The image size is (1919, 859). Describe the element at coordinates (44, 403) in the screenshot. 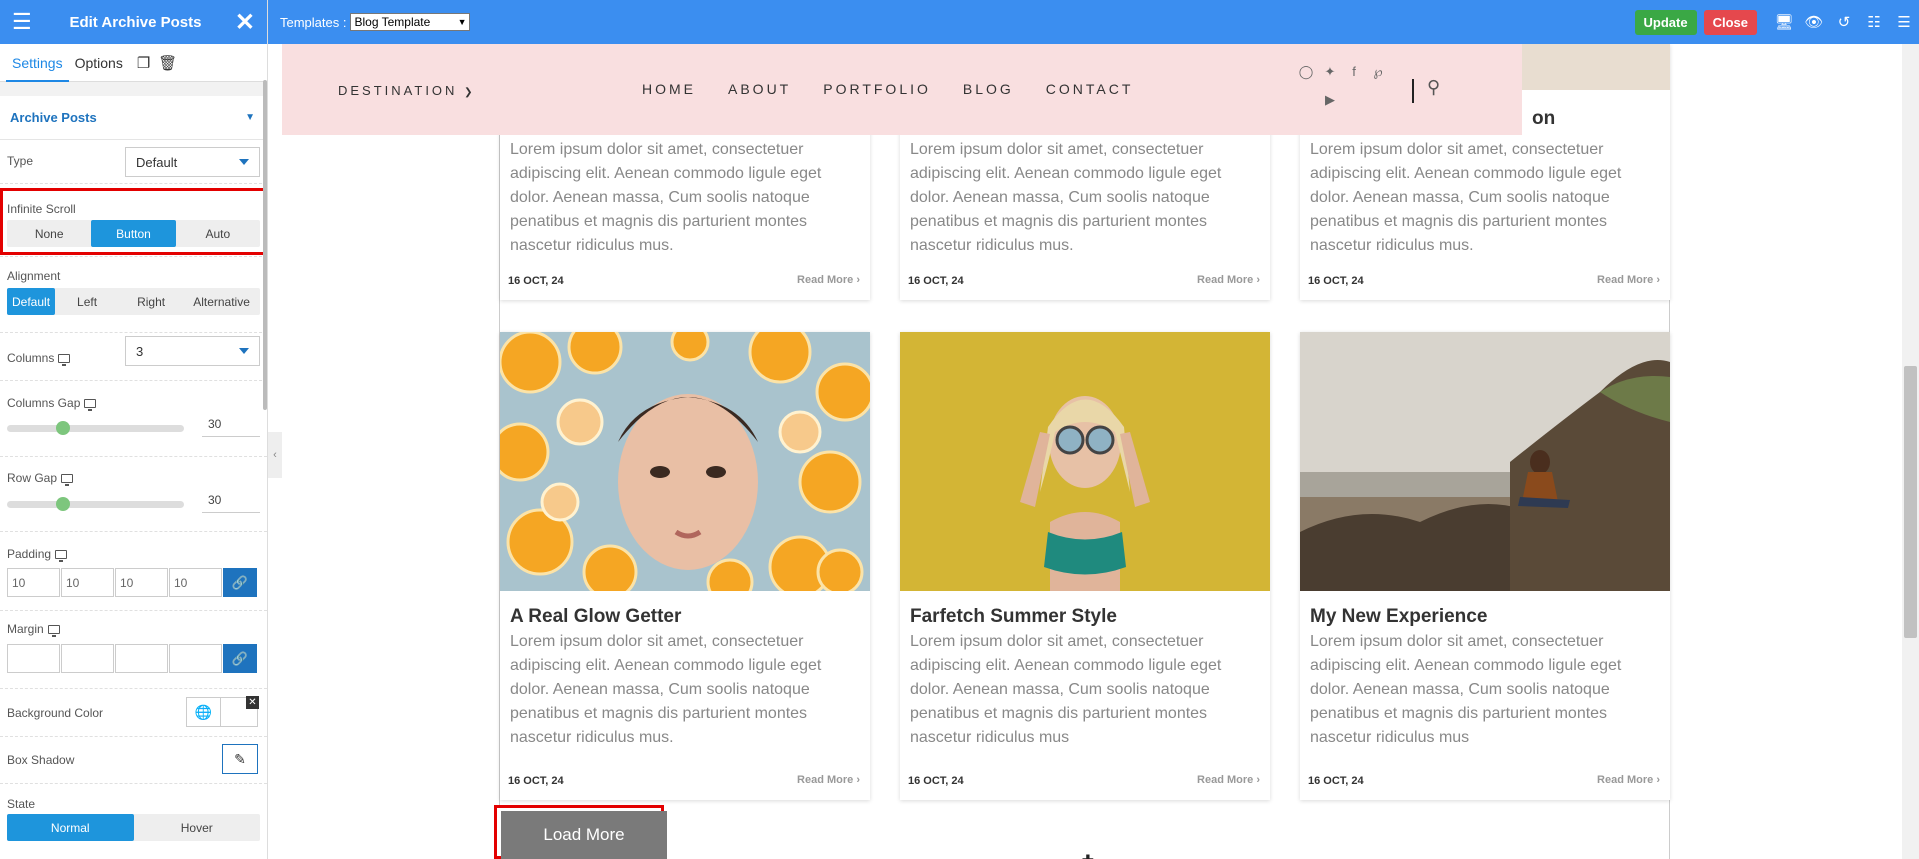

I see `columns-gap-label-text: Columns Gap` at that location.